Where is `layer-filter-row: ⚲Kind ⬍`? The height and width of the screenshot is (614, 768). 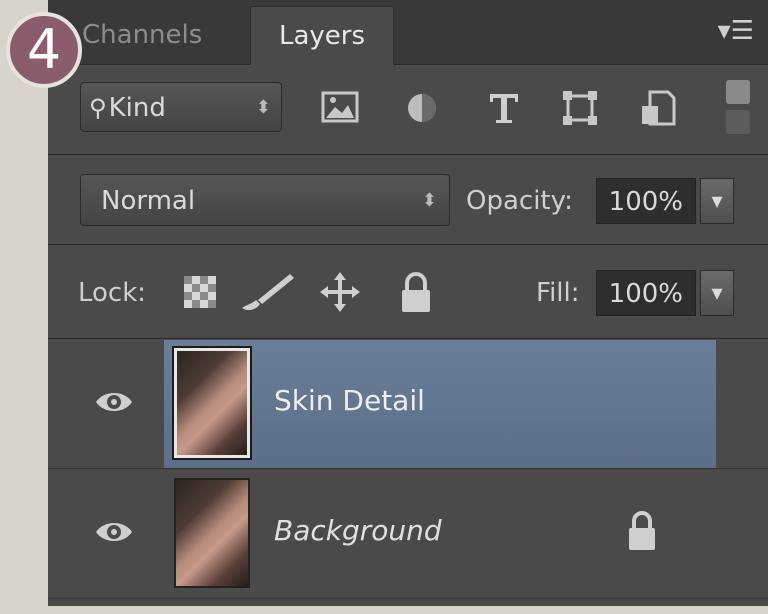
layer-filter-row: ⚲Kind ⬍ is located at coordinates (408, 110).